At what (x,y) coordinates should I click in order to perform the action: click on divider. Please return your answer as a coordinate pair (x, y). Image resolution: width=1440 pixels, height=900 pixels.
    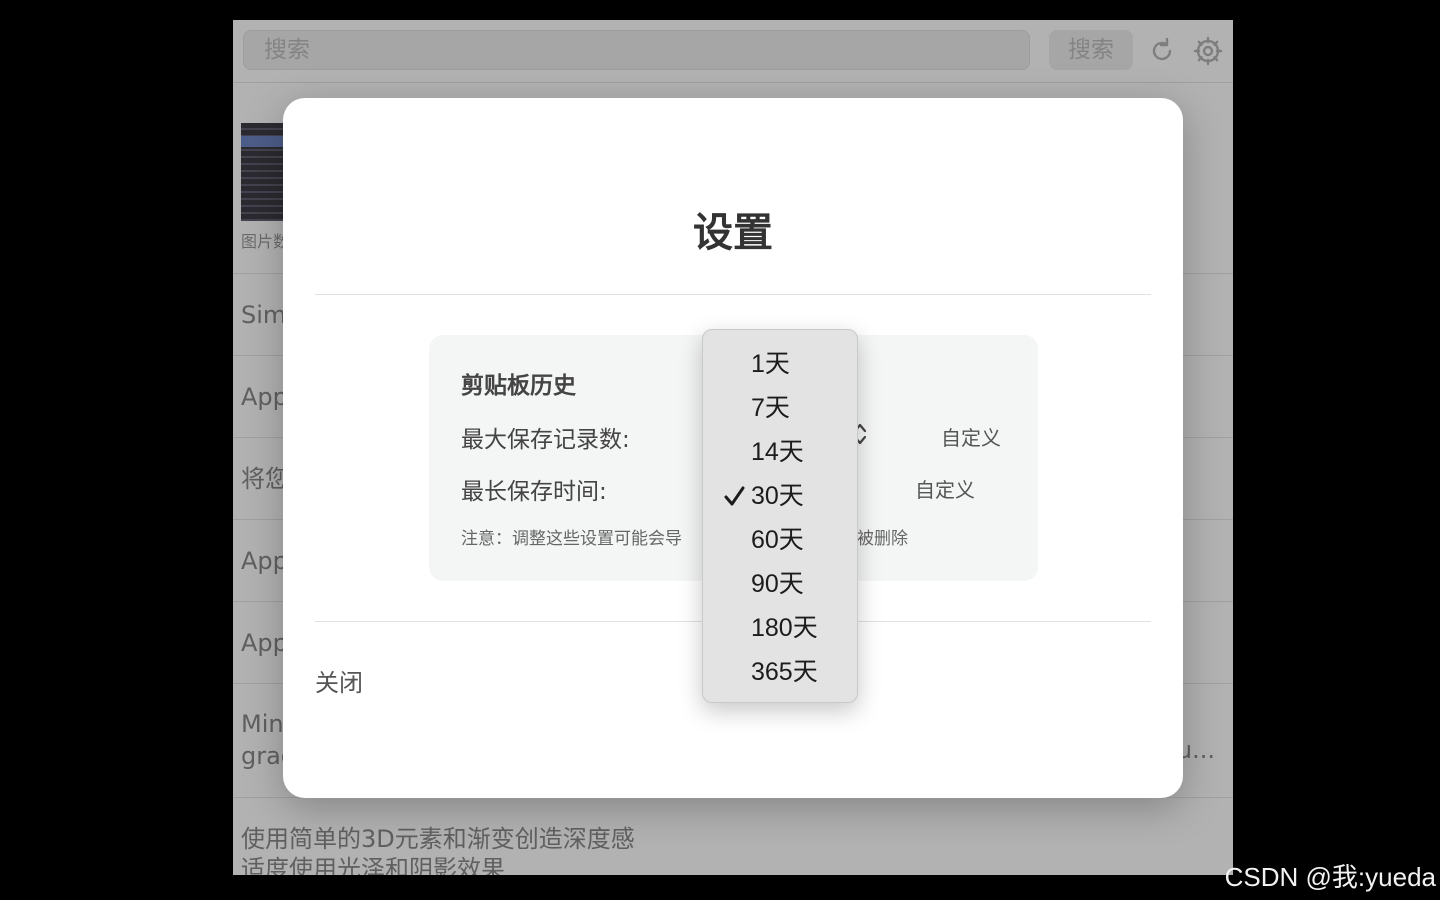
    Looking at the image, I should click on (733, 294).